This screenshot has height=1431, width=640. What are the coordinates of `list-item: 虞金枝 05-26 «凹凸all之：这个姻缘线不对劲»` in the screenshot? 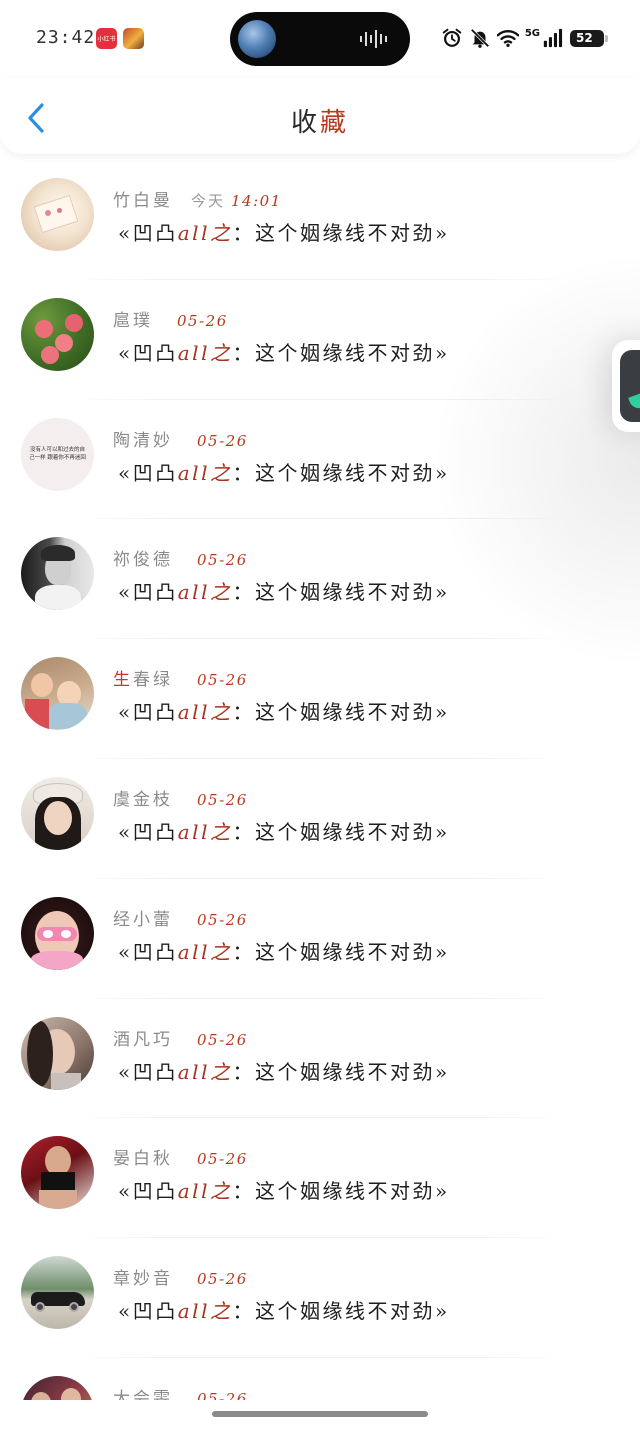 It's located at (320, 819).